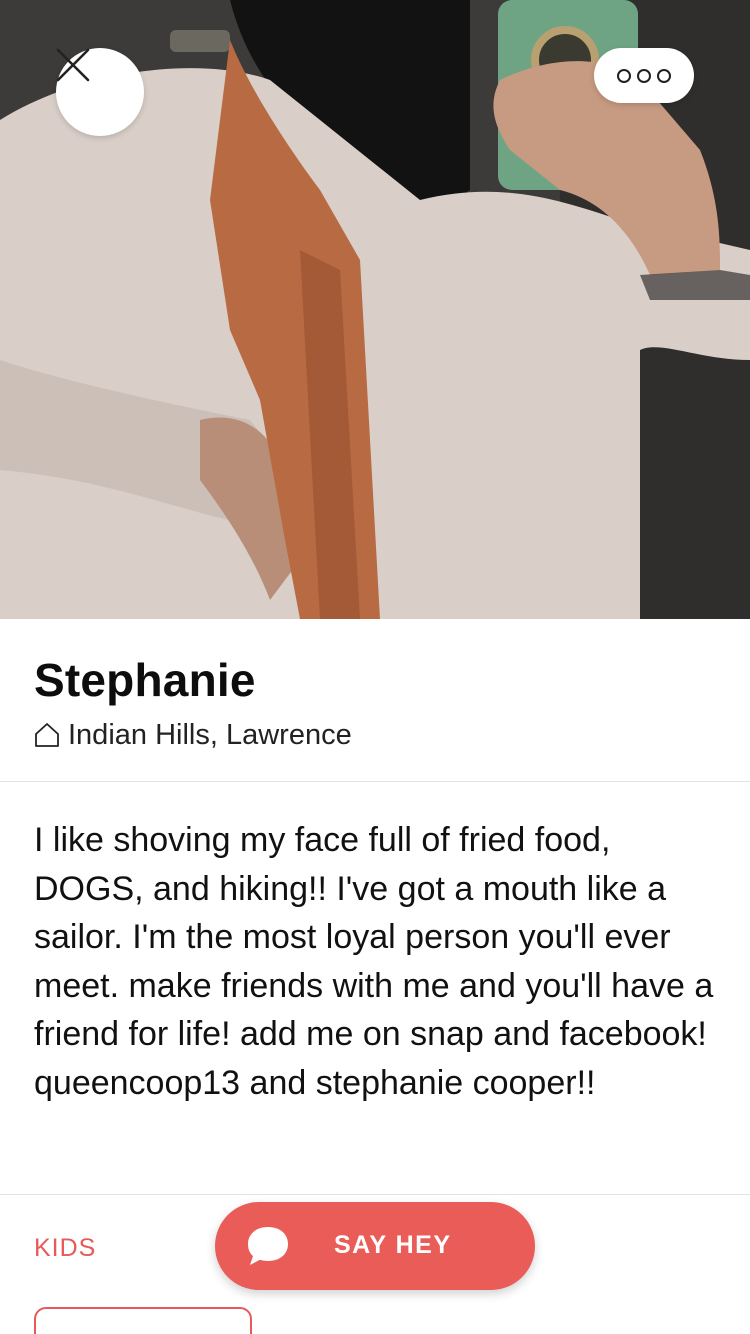  I want to click on location-text: Indian Hills, Lawrence, so click(210, 735).